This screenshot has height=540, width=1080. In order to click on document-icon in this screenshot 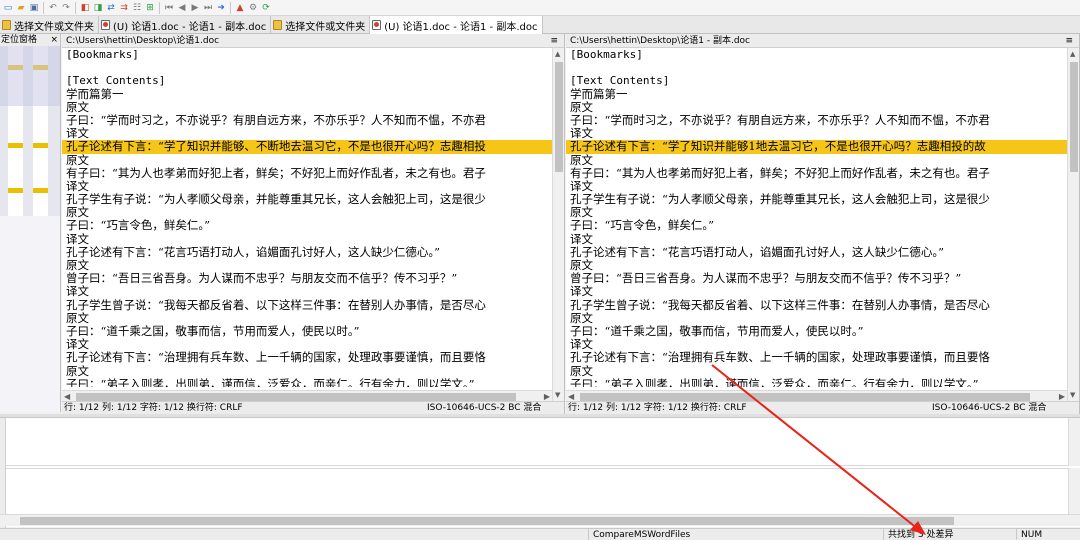, I will do `click(377, 25)`.